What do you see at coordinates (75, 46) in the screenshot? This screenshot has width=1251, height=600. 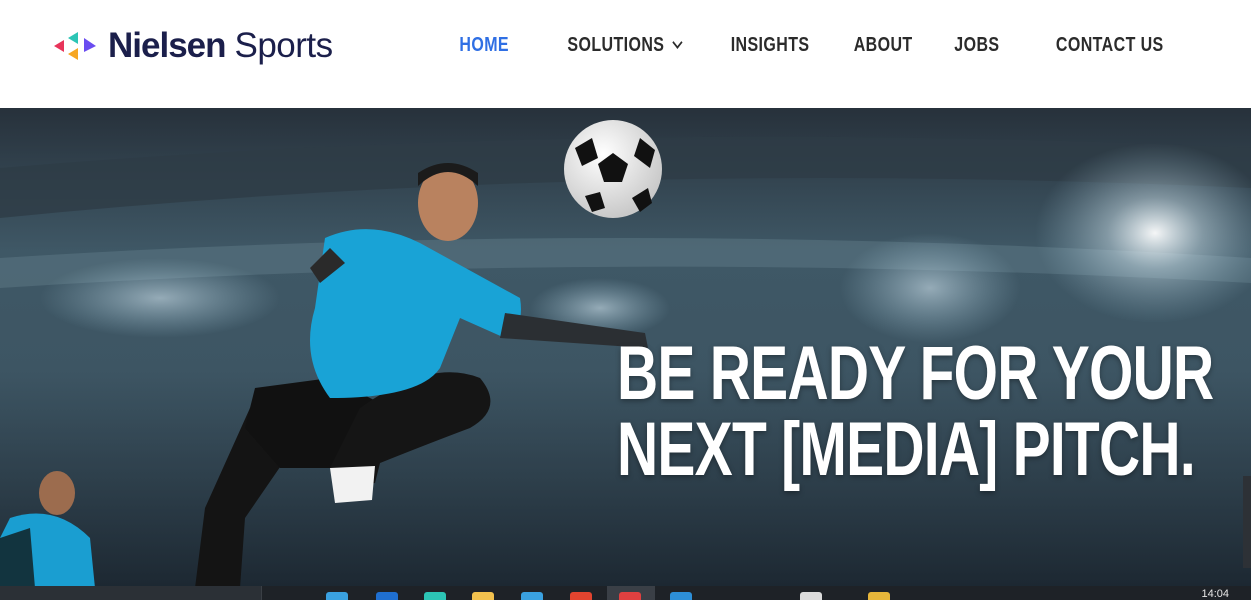 I see `logo-triangles-icon` at bounding box center [75, 46].